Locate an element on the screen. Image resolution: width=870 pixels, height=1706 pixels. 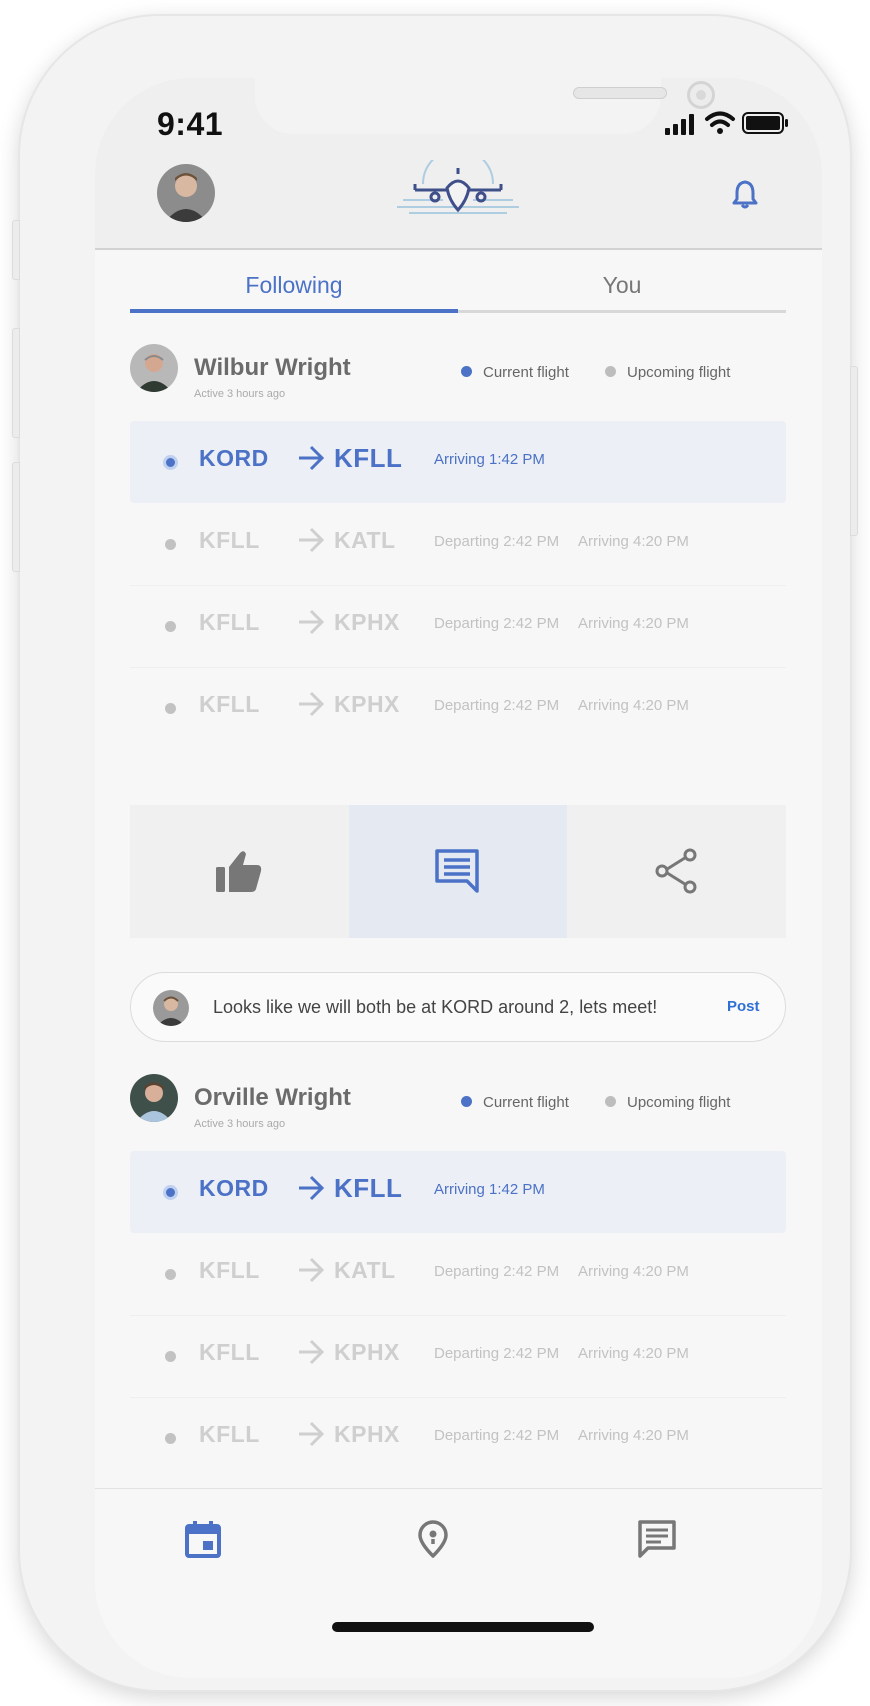
speaker-grille is located at coordinates (620, 93).